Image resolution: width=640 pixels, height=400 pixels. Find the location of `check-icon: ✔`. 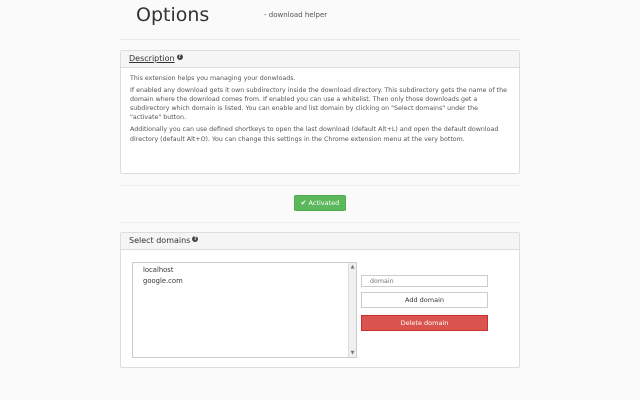

check-icon: ✔ is located at coordinates (303, 203).